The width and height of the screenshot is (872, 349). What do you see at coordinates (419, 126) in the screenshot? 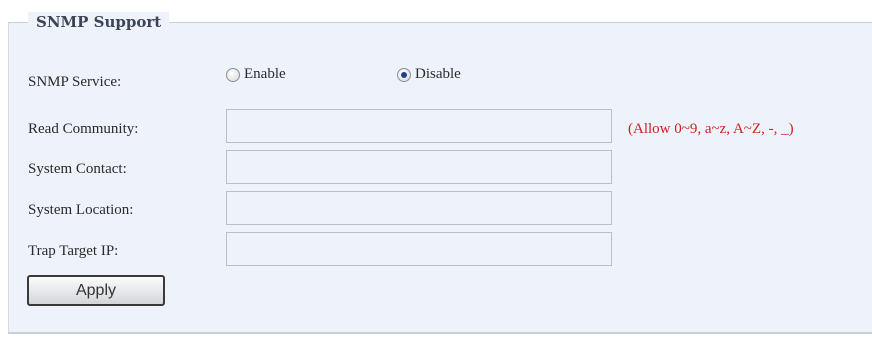
I see `read-community-input` at bounding box center [419, 126].